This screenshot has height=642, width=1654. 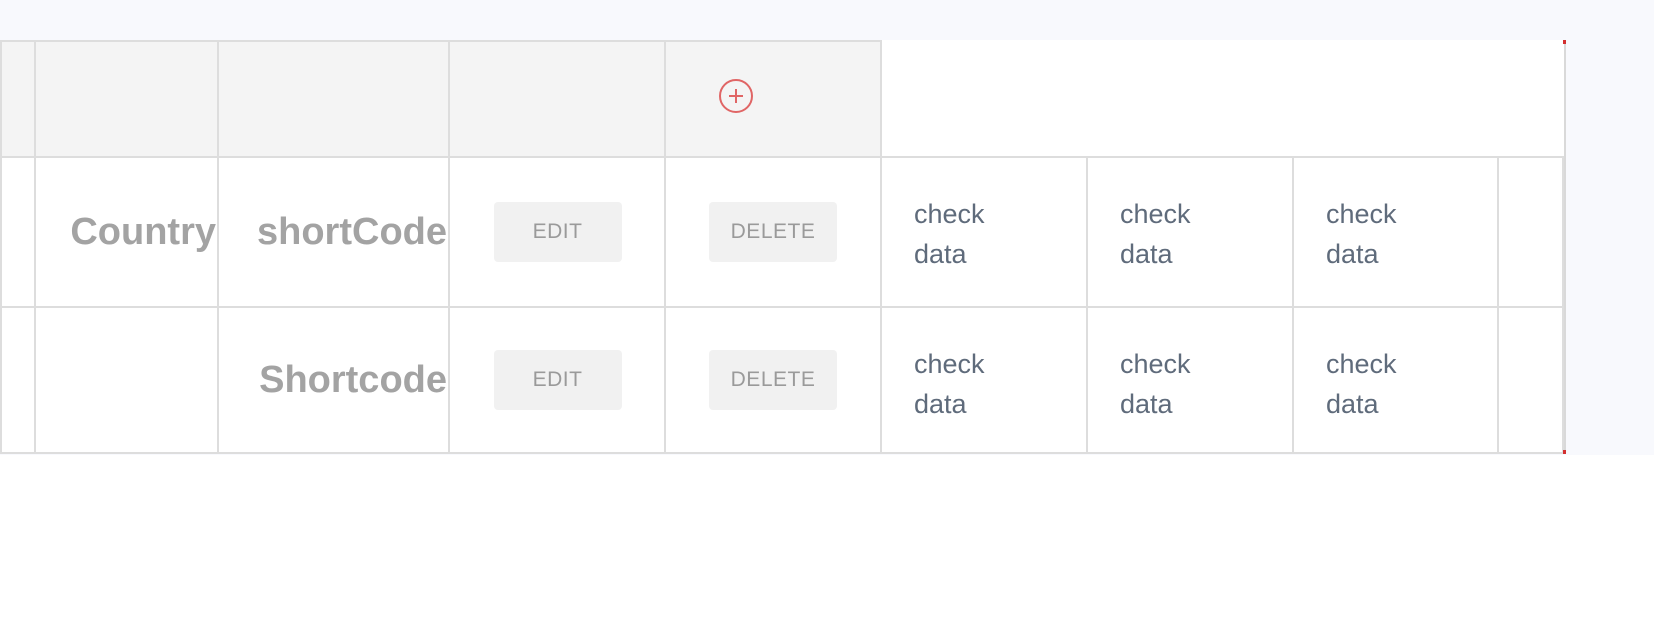 What do you see at coordinates (18, 380) in the screenshot?
I see `table-row-2-left` at bounding box center [18, 380].